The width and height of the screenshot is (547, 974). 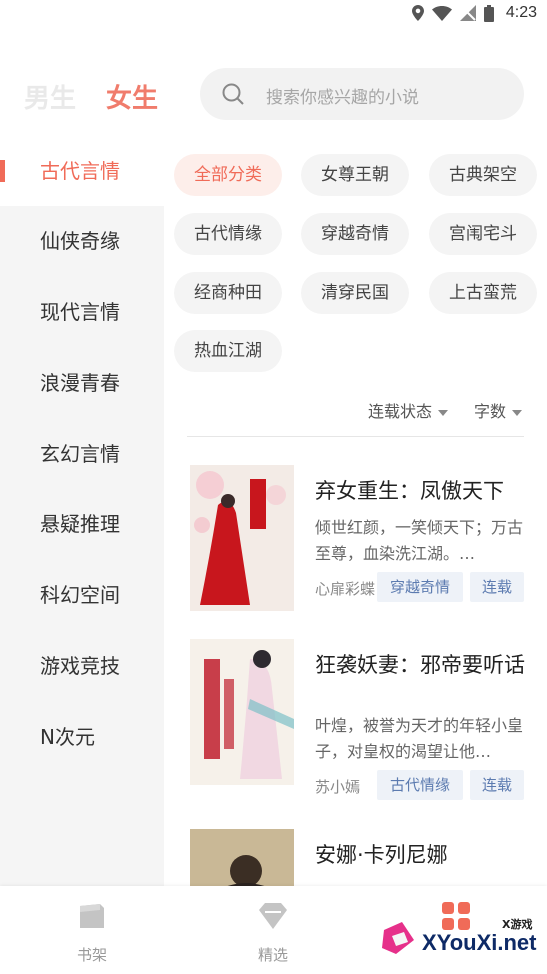 I want to click on sidebar-item-label: 仙侠奇缘, so click(x=80, y=241).